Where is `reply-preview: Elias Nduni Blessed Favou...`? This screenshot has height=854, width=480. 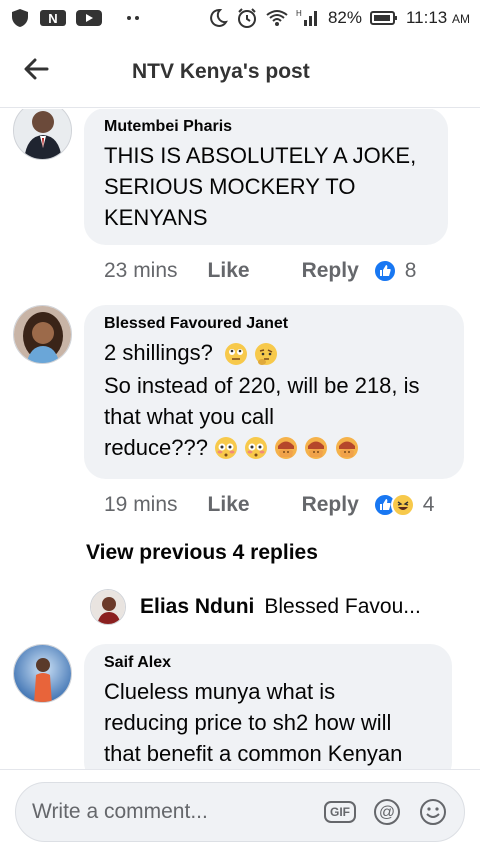 reply-preview: Elias Nduni Blessed Favou... is located at coordinates (255, 607).